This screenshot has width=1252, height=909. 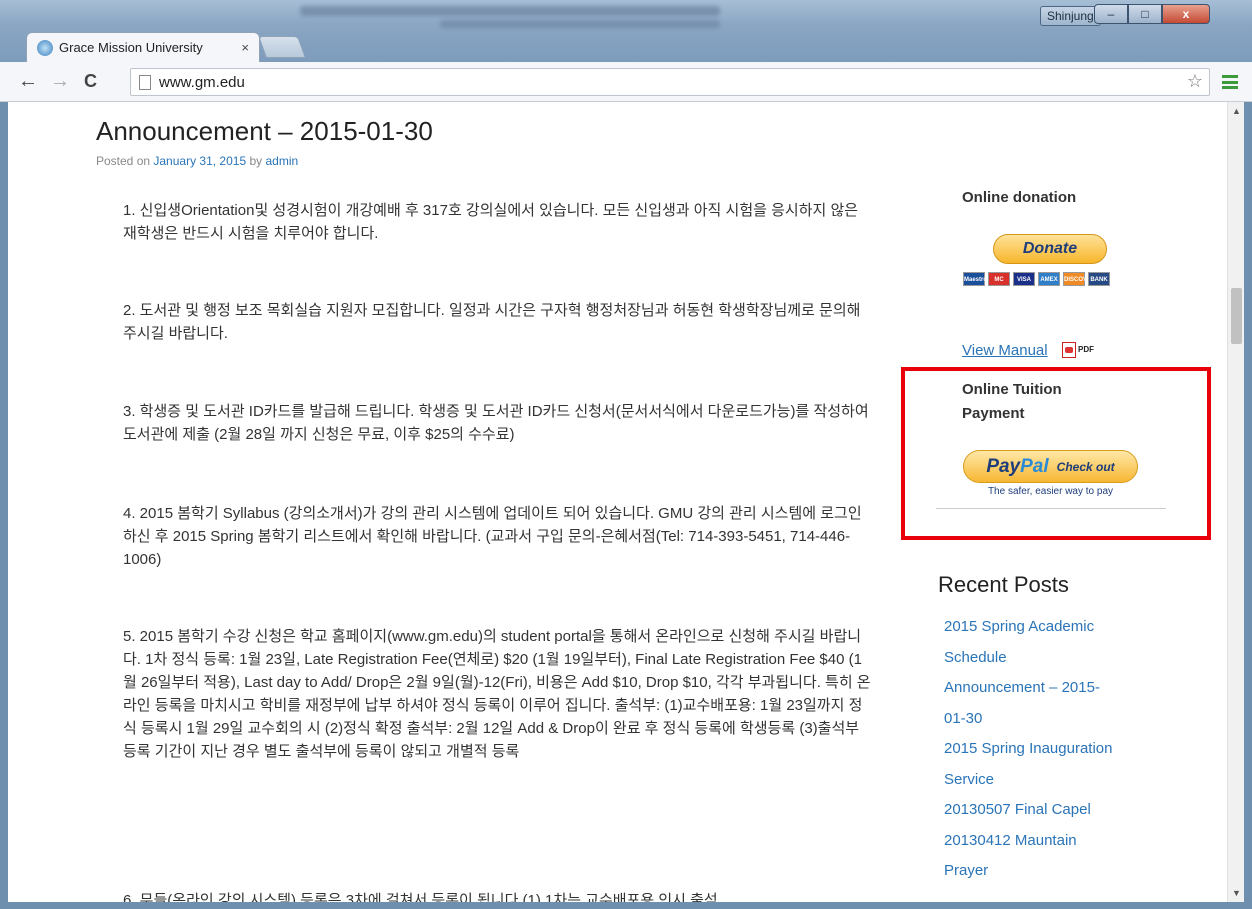 What do you see at coordinates (60, 81) in the screenshot?
I see `forward-button: →` at bounding box center [60, 81].